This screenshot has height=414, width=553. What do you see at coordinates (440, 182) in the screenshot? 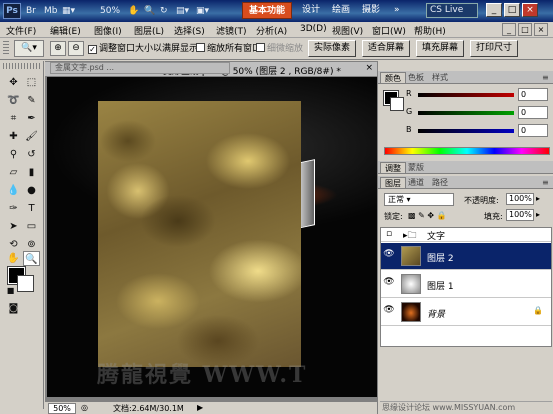
I see `tab-paths: 路径` at bounding box center [440, 182].